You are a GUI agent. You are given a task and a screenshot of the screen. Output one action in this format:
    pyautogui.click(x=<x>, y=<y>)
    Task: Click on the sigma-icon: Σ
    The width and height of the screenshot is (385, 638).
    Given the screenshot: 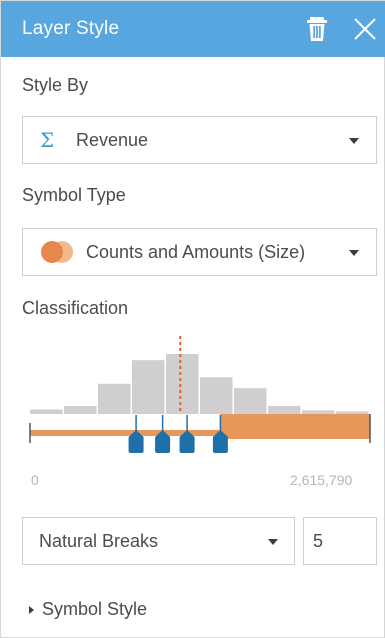 What is the action you would take?
    pyautogui.click(x=47, y=140)
    